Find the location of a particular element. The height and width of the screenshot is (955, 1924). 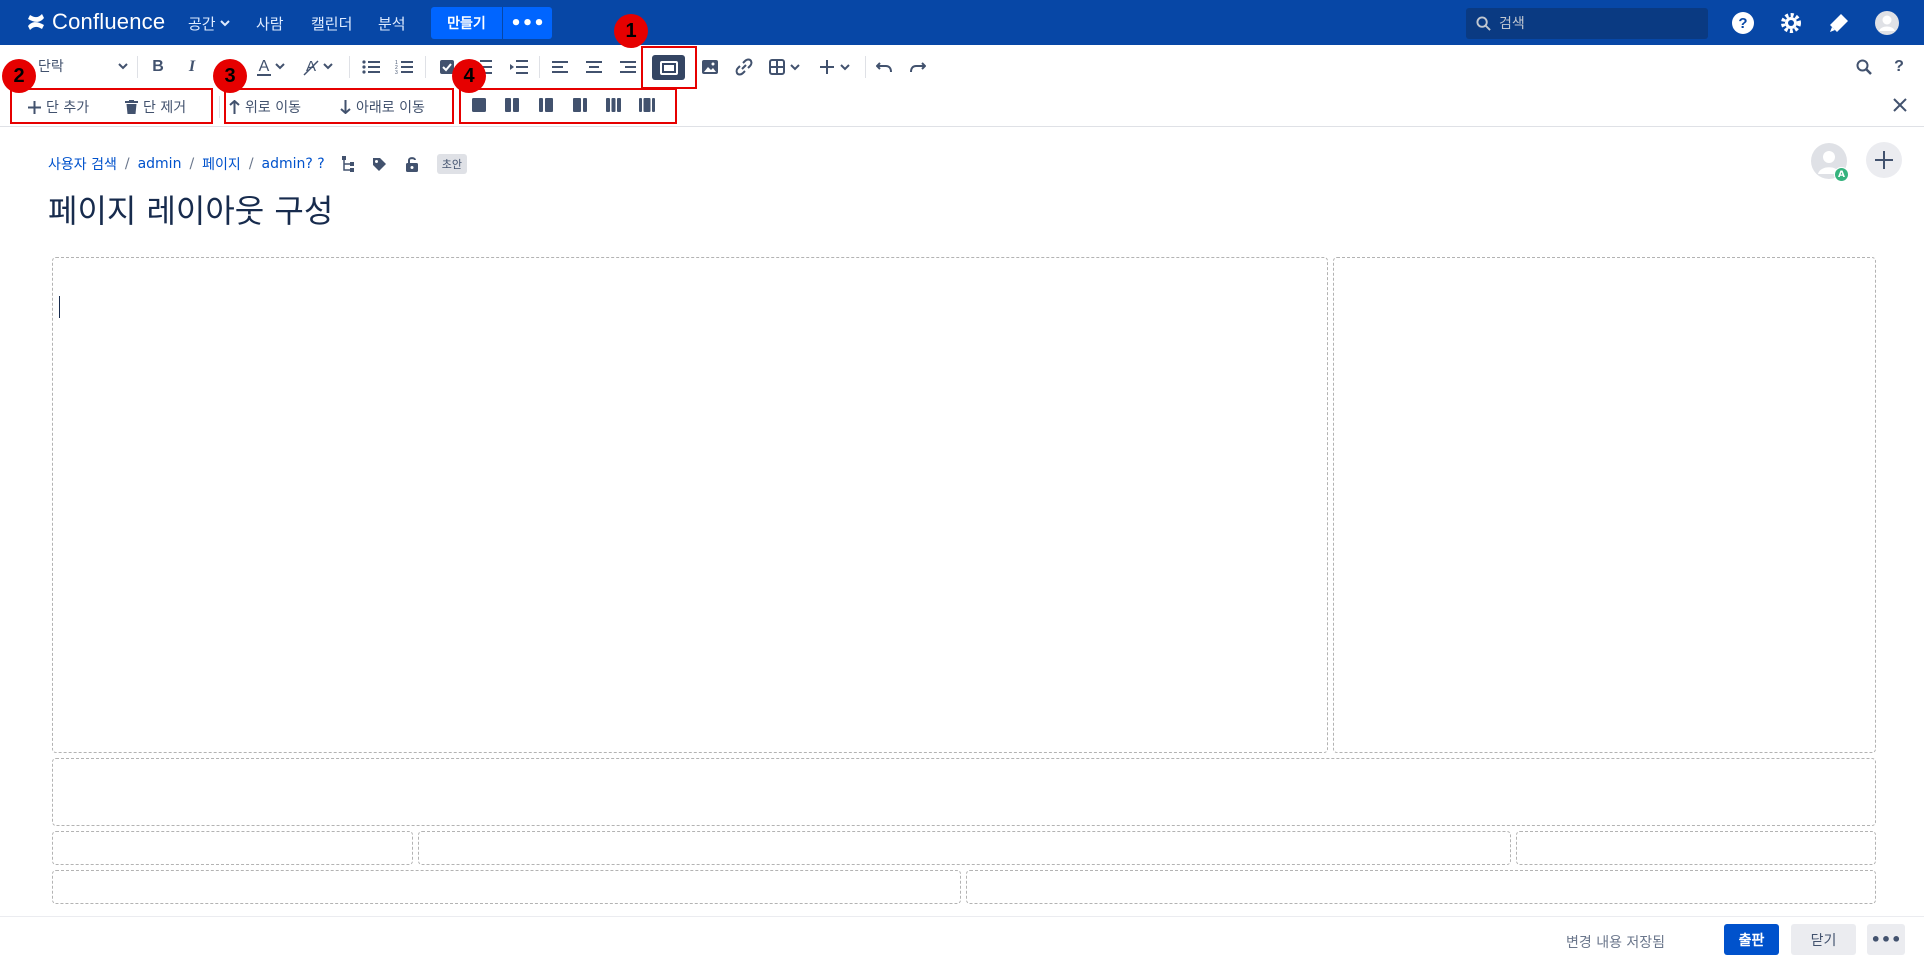

confluence-logo-icon is located at coordinates (36, 22).